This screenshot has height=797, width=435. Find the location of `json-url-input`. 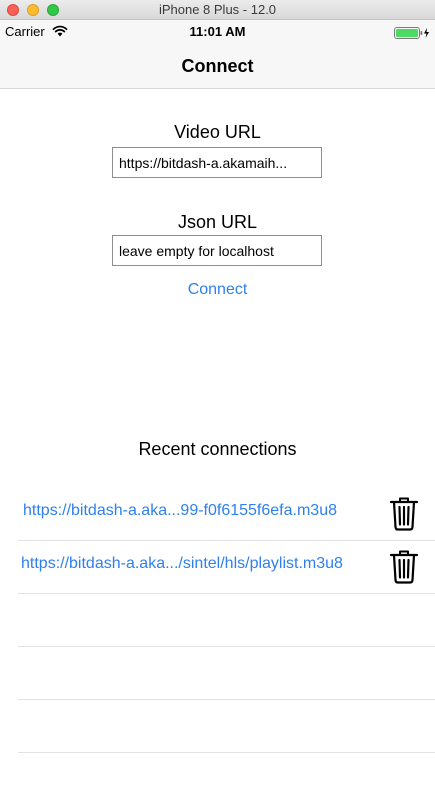

json-url-input is located at coordinates (217, 250).